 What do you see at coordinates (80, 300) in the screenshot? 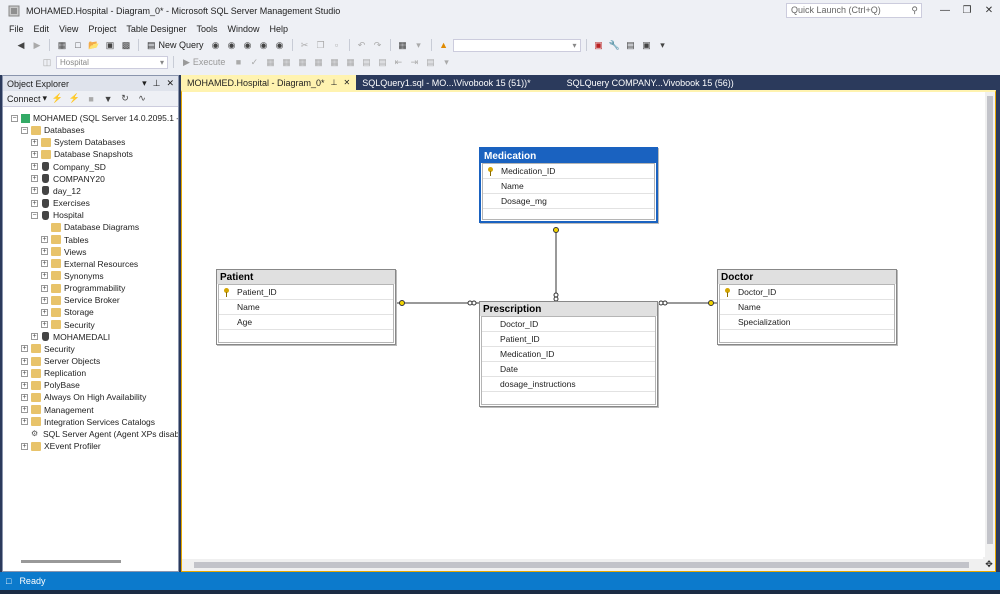
I see `tree-node: + Service Broker` at bounding box center [80, 300].